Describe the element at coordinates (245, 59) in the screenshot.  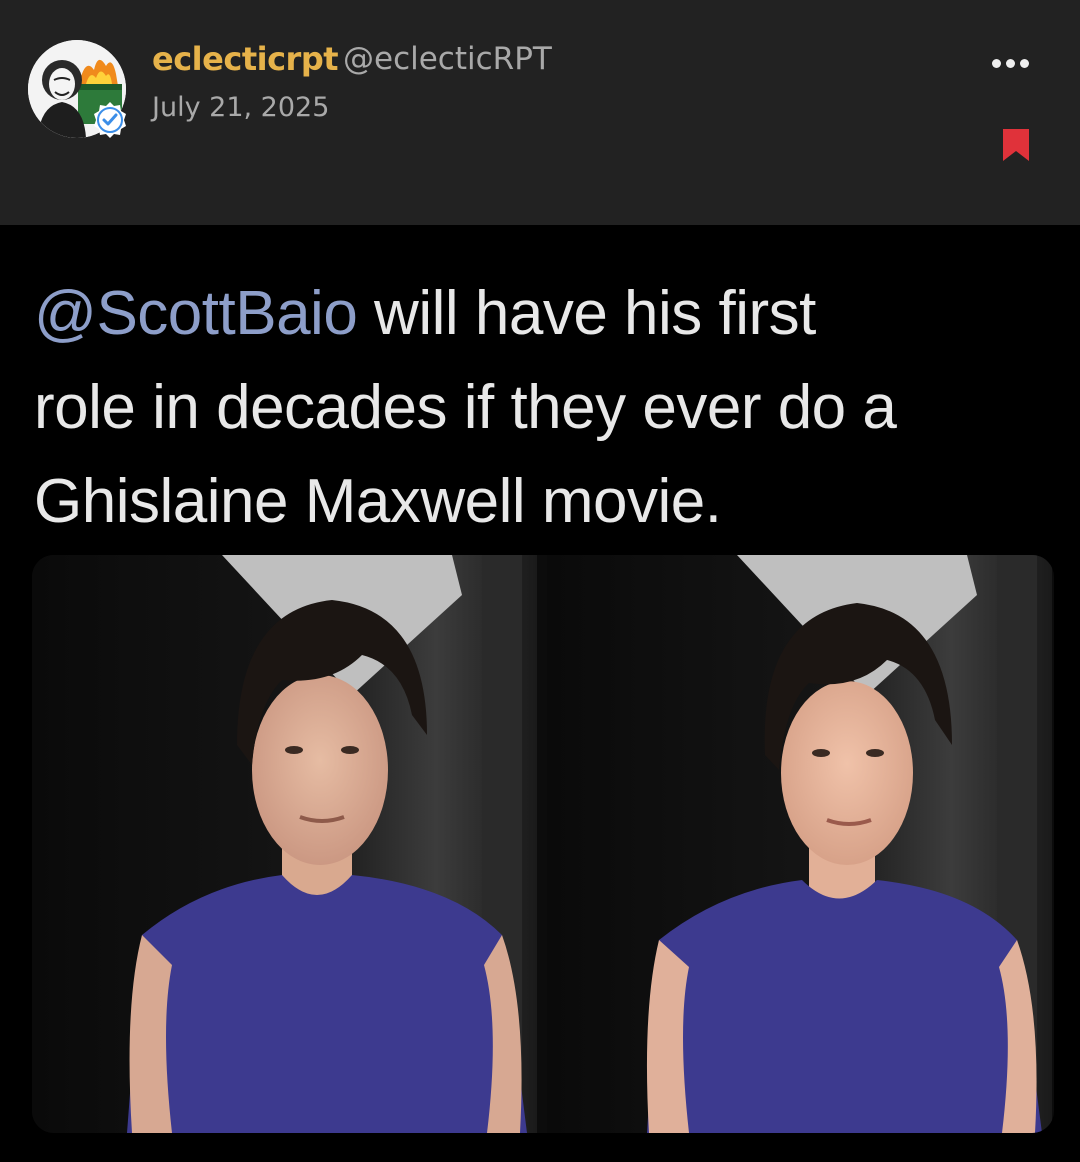
I see `author-display-name: eclecticrpt` at that location.